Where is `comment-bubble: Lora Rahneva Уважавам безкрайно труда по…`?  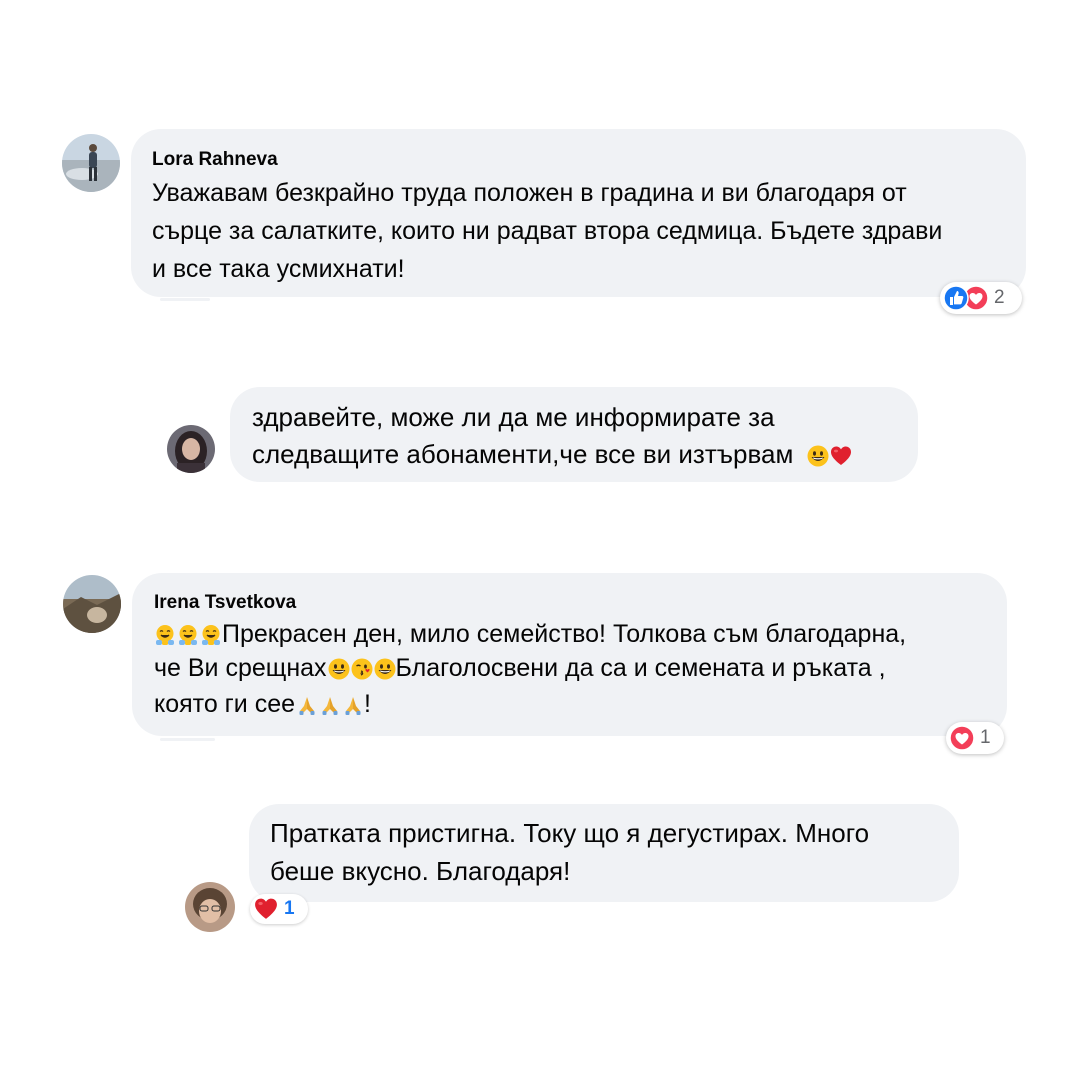
comment-bubble: Lora Rahneva Уважавам безкрайно труда по… is located at coordinates (578, 213).